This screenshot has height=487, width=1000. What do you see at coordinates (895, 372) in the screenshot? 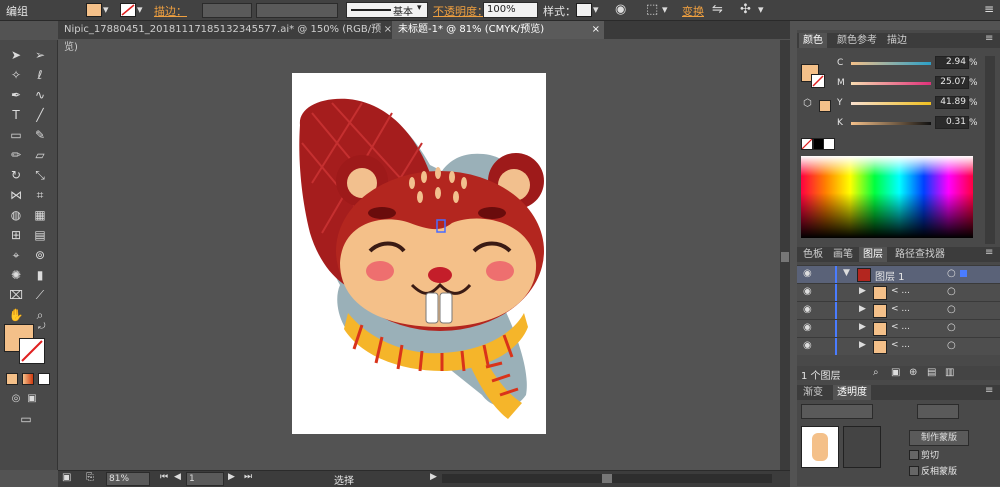
I see `clipping-mask-icon: ▣` at bounding box center [895, 372].